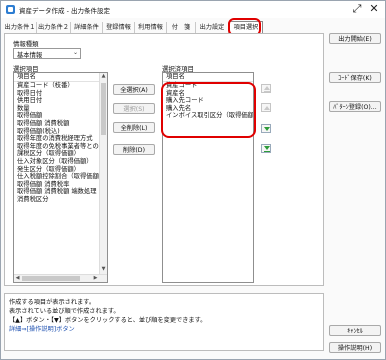 Image resolution: width=386 pixels, height=360 pixels. Describe the element at coordinates (208, 86) in the screenshot. I see `list-item: 資産コード` at that location.